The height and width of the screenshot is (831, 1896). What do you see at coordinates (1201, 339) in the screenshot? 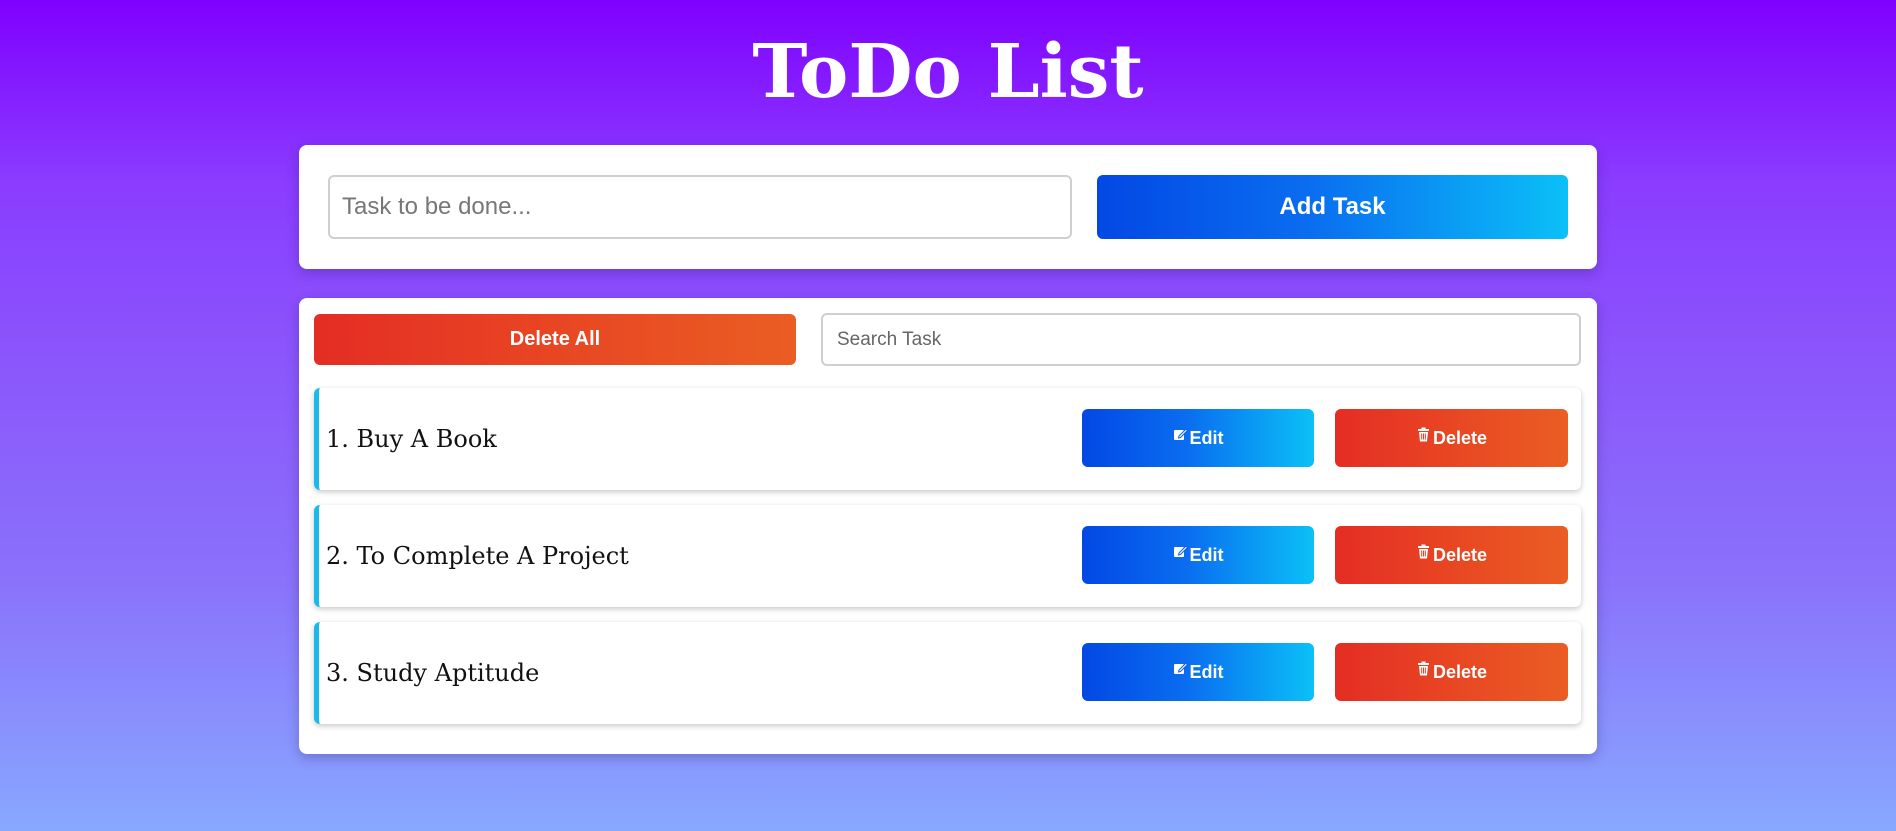
I see `search-input` at bounding box center [1201, 339].